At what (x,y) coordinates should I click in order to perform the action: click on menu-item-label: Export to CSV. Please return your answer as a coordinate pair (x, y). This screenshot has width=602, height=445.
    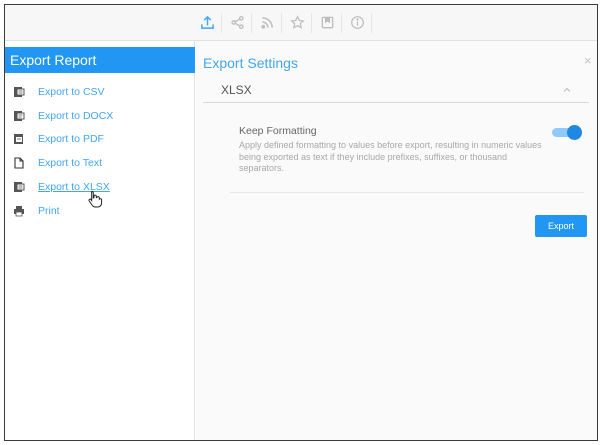
    Looking at the image, I should click on (71, 92).